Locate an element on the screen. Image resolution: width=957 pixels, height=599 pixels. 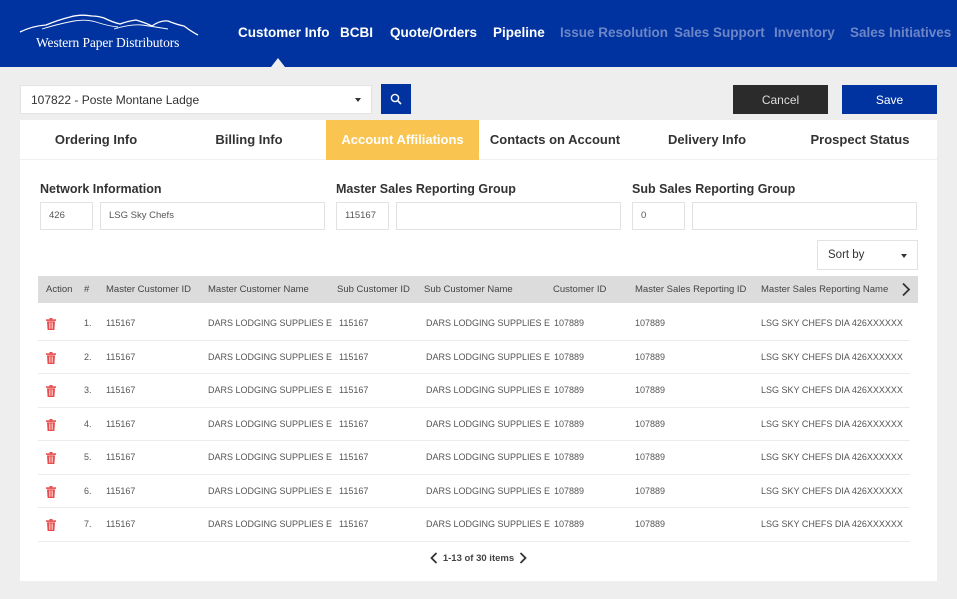
tab-prospect-status: Prospect Status is located at coordinates (860, 140).